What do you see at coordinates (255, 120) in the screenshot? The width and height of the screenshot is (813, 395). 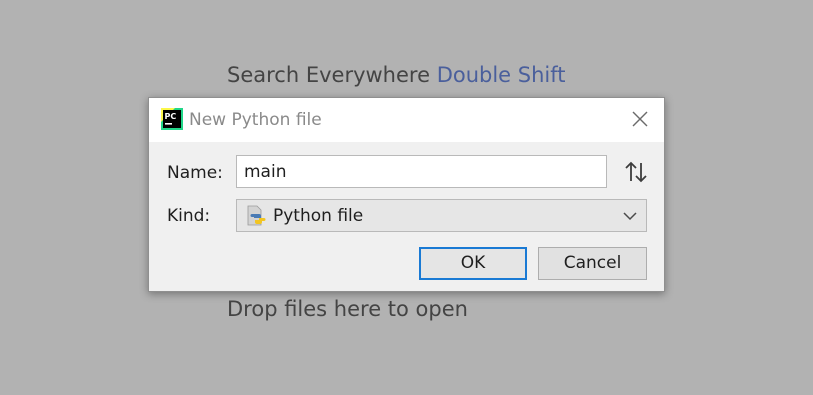 I see `dialog-title: New Python file` at bounding box center [255, 120].